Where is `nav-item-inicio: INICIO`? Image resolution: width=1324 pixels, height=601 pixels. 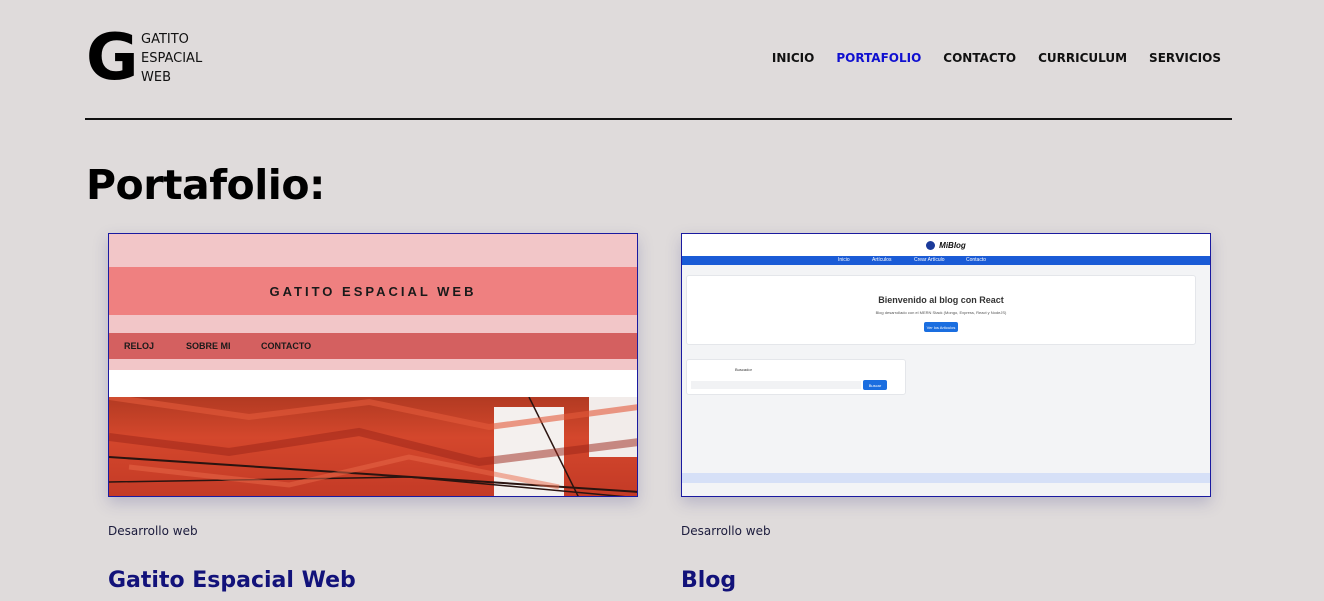
nav-item-inicio: INICIO is located at coordinates (793, 58).